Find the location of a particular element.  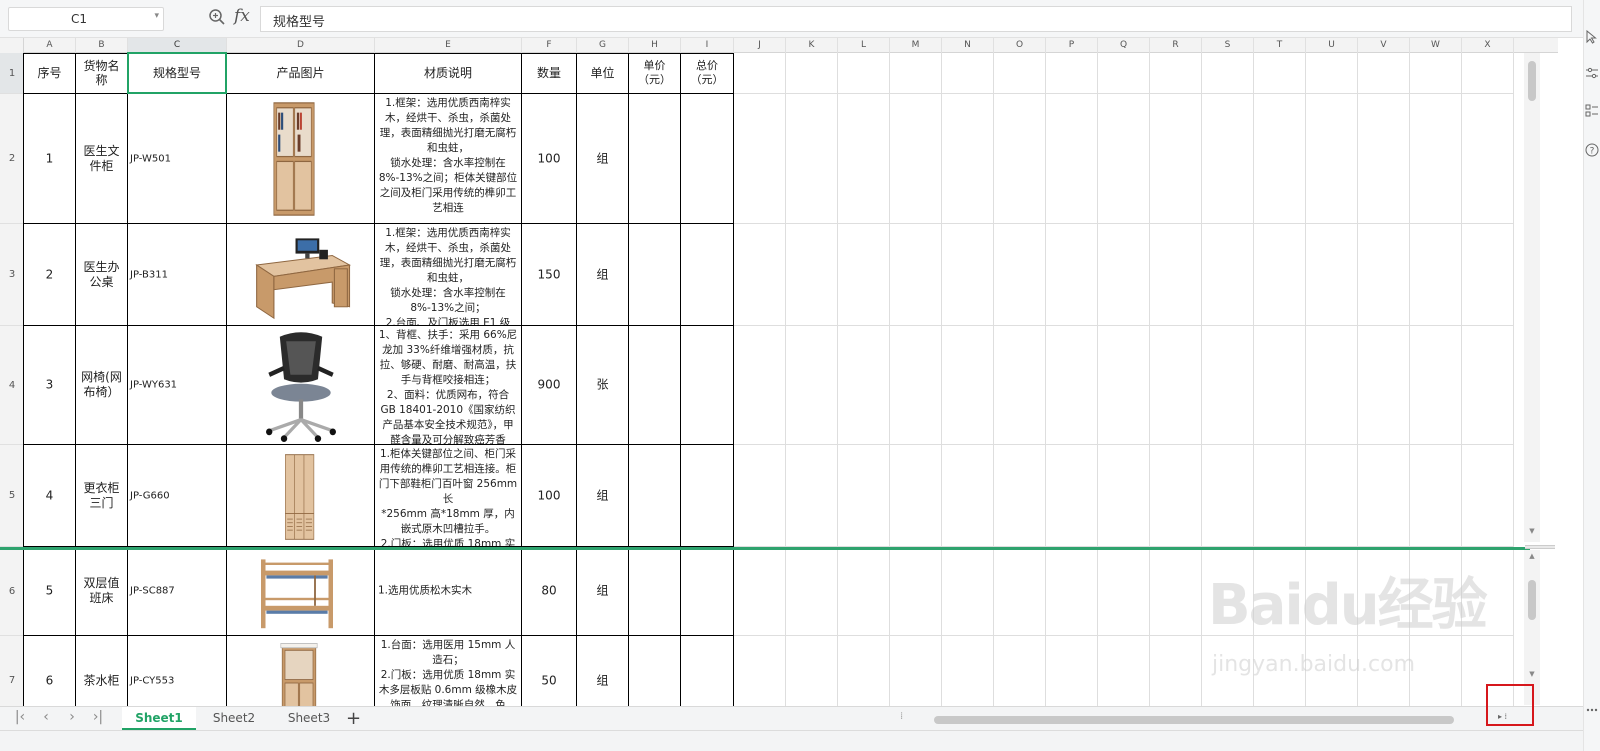

cell-m3 is located at coordinates (916, 275).